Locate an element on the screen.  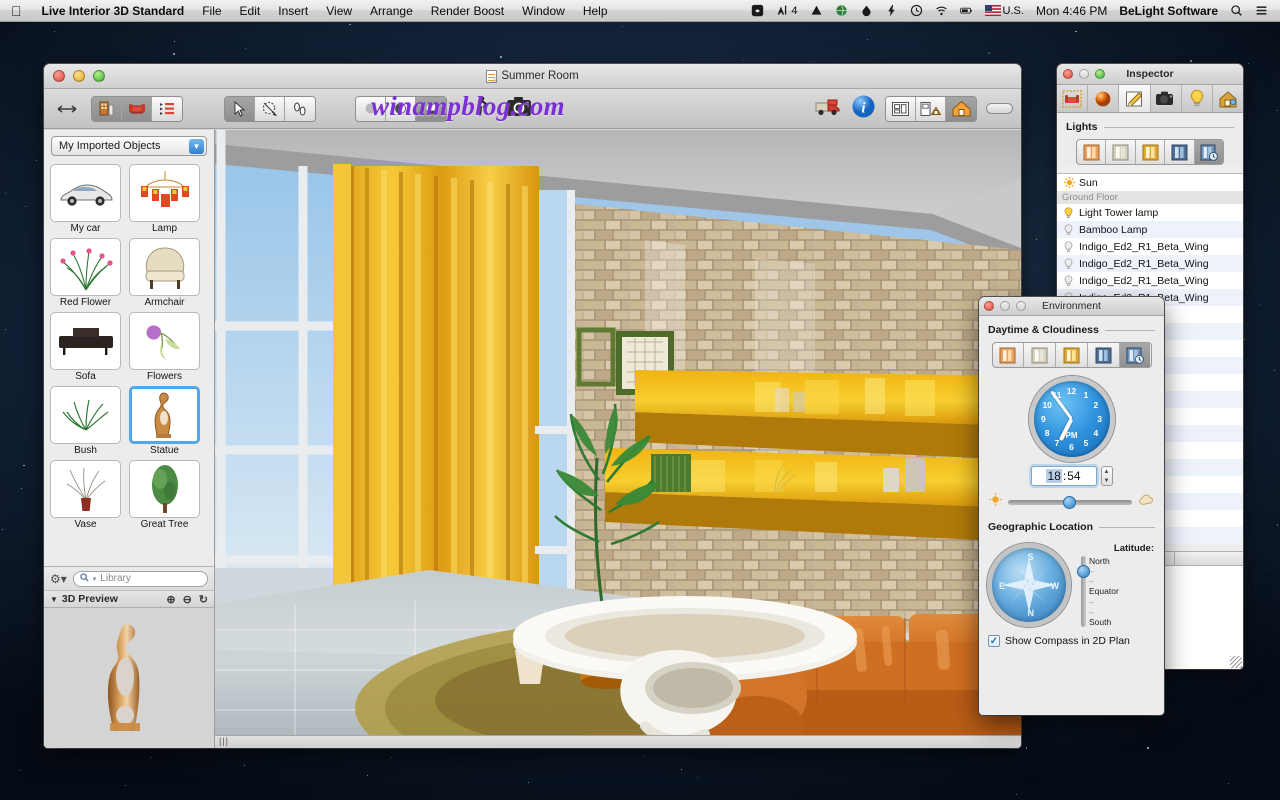
tab-object is located at coordinates (1073, 98).